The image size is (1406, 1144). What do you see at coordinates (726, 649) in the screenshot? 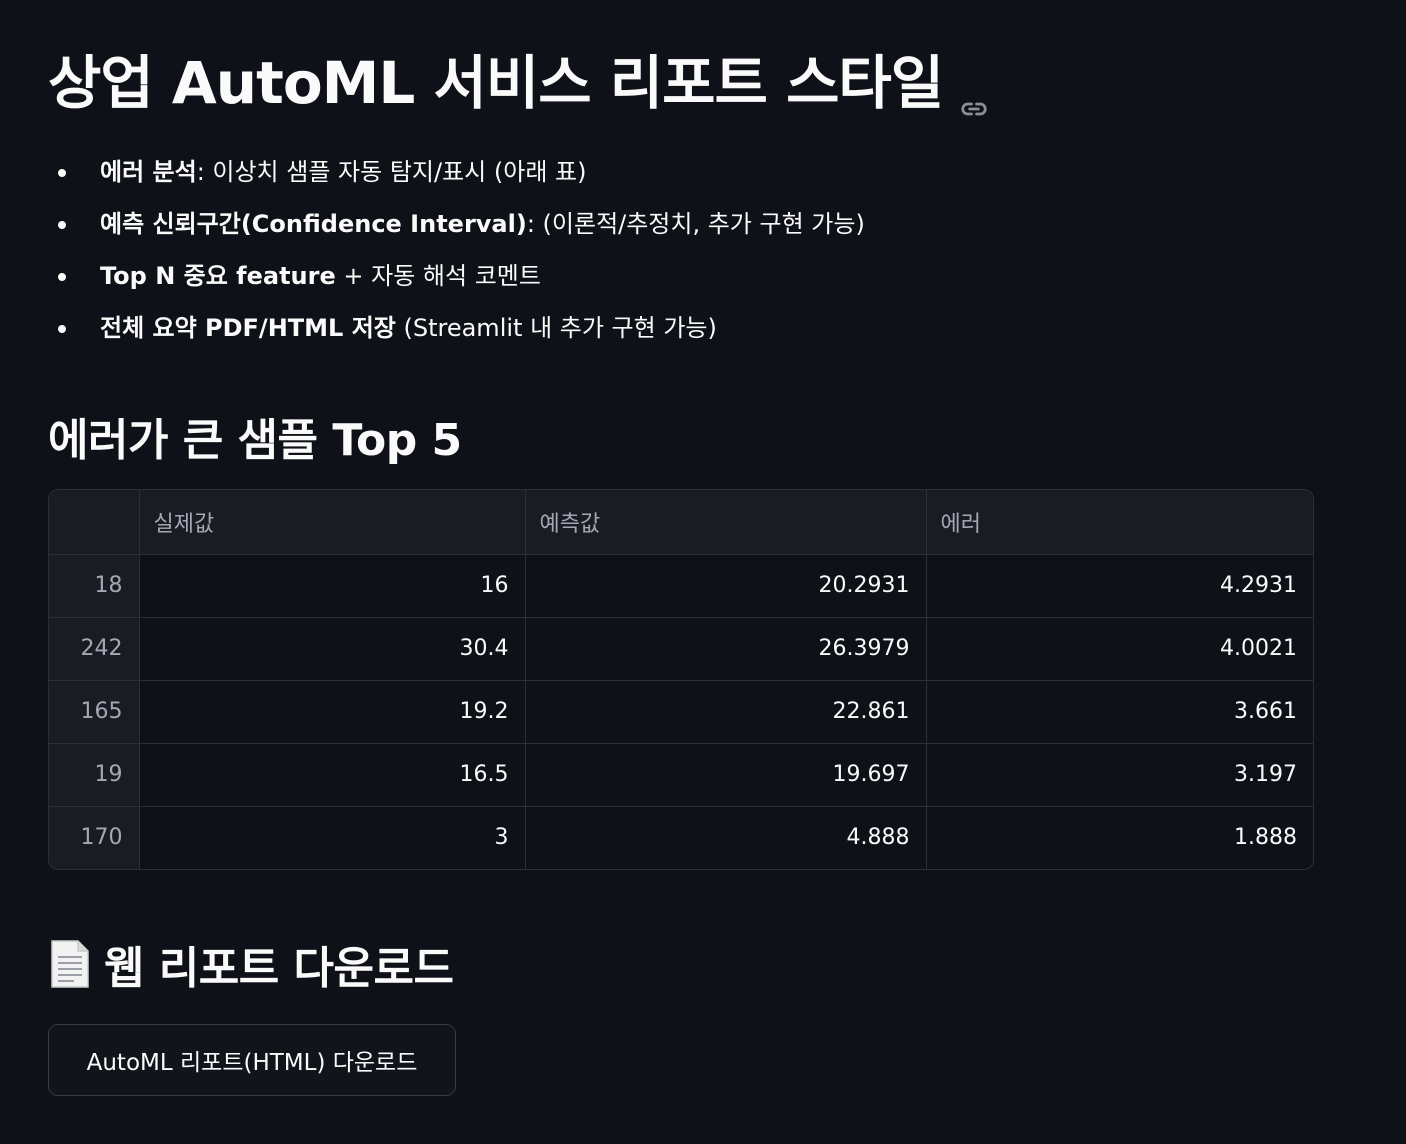
I see `cell-predicted: 26.3979` at bounding box center [726, 649].